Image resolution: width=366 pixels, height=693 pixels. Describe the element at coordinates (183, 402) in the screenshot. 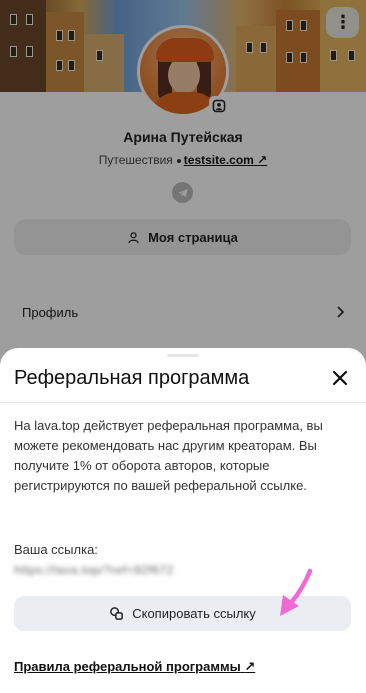

I see `divider` at that location.